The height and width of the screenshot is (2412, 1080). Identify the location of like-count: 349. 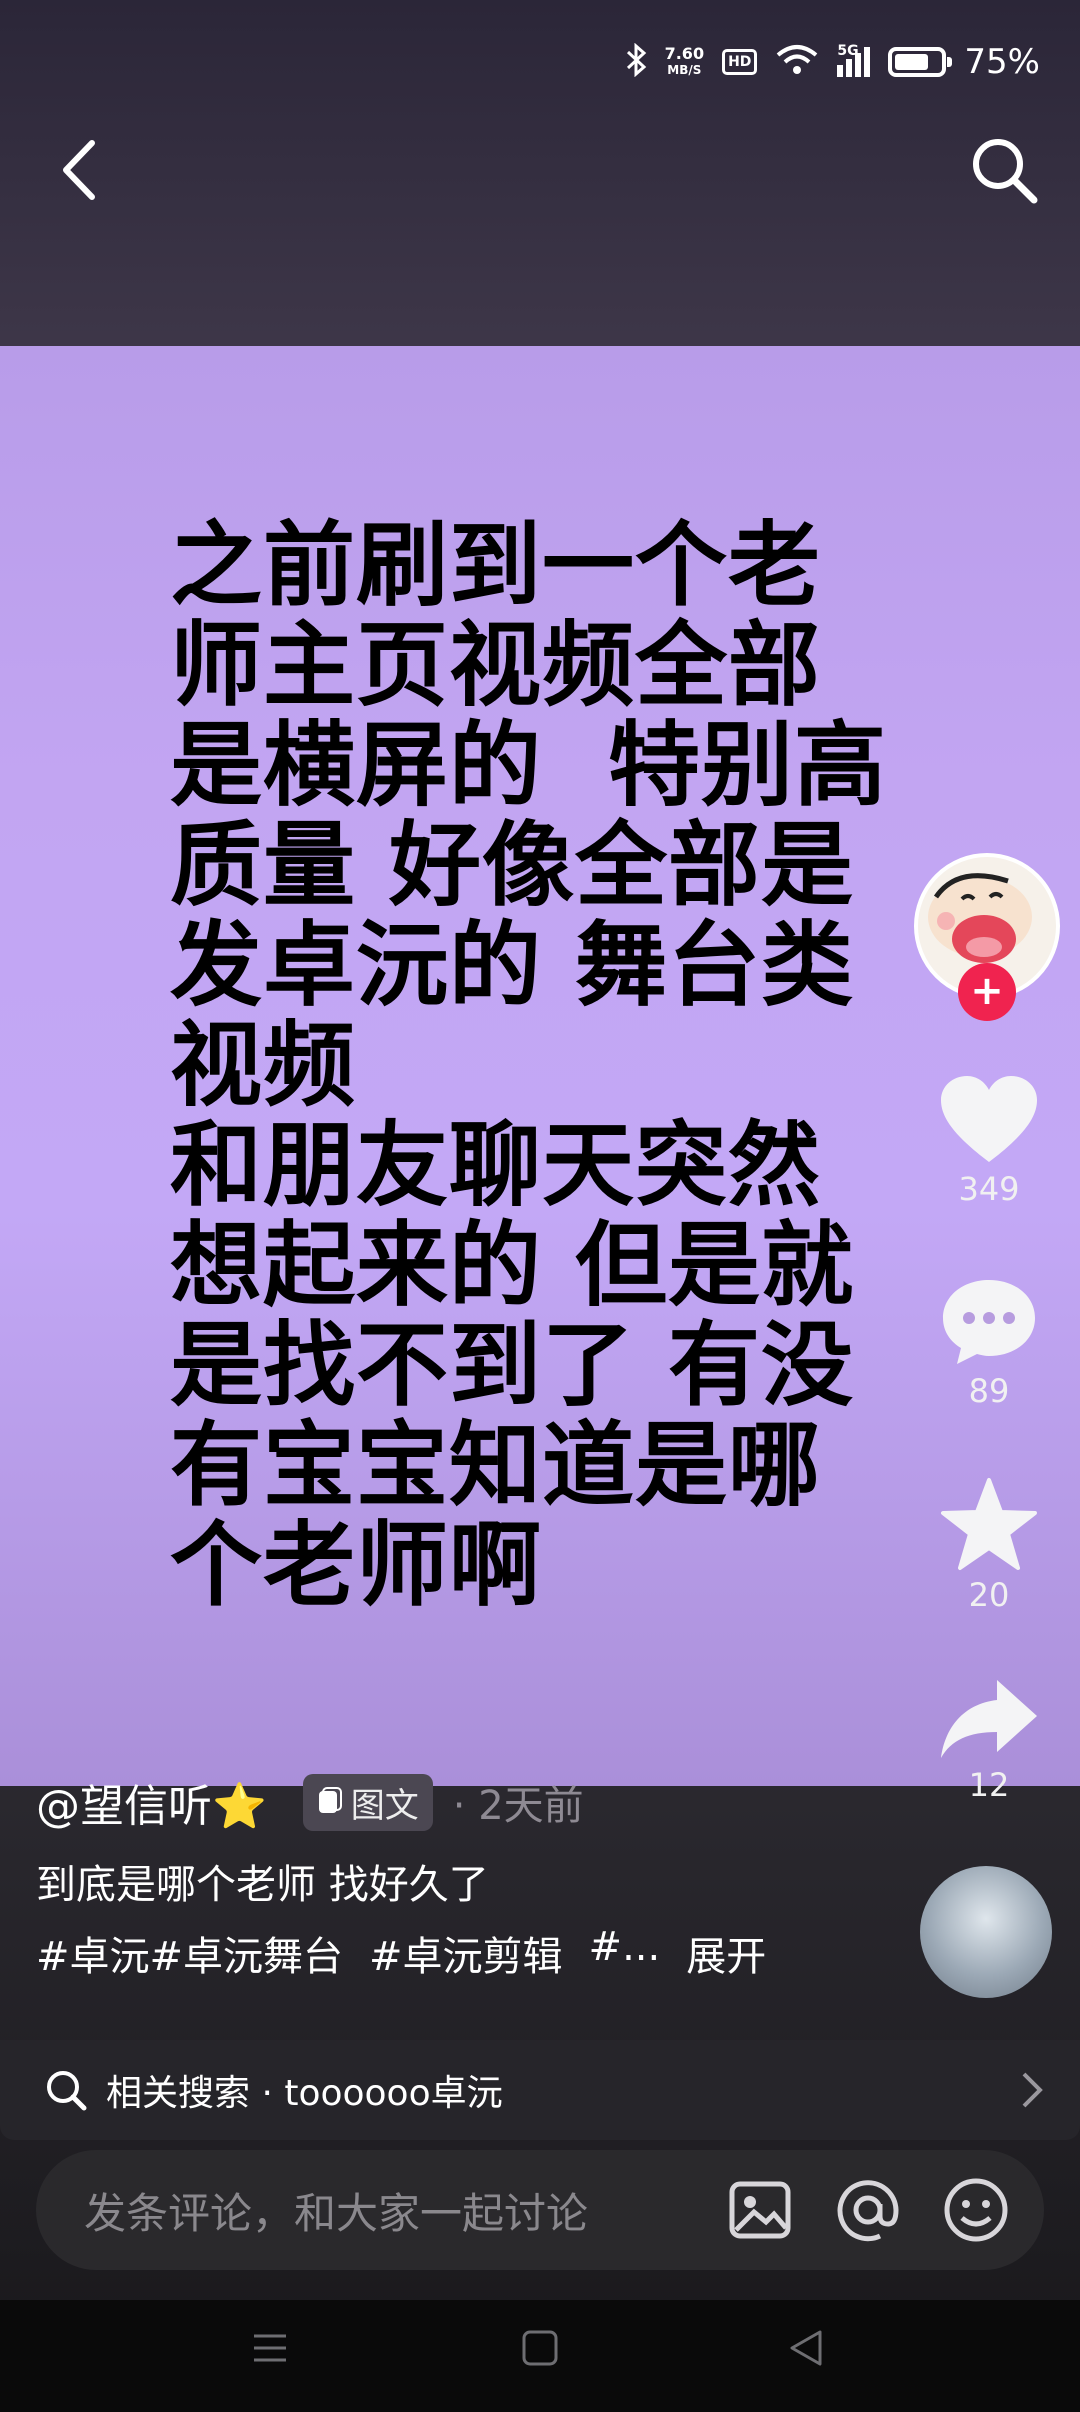
(989, 1189).